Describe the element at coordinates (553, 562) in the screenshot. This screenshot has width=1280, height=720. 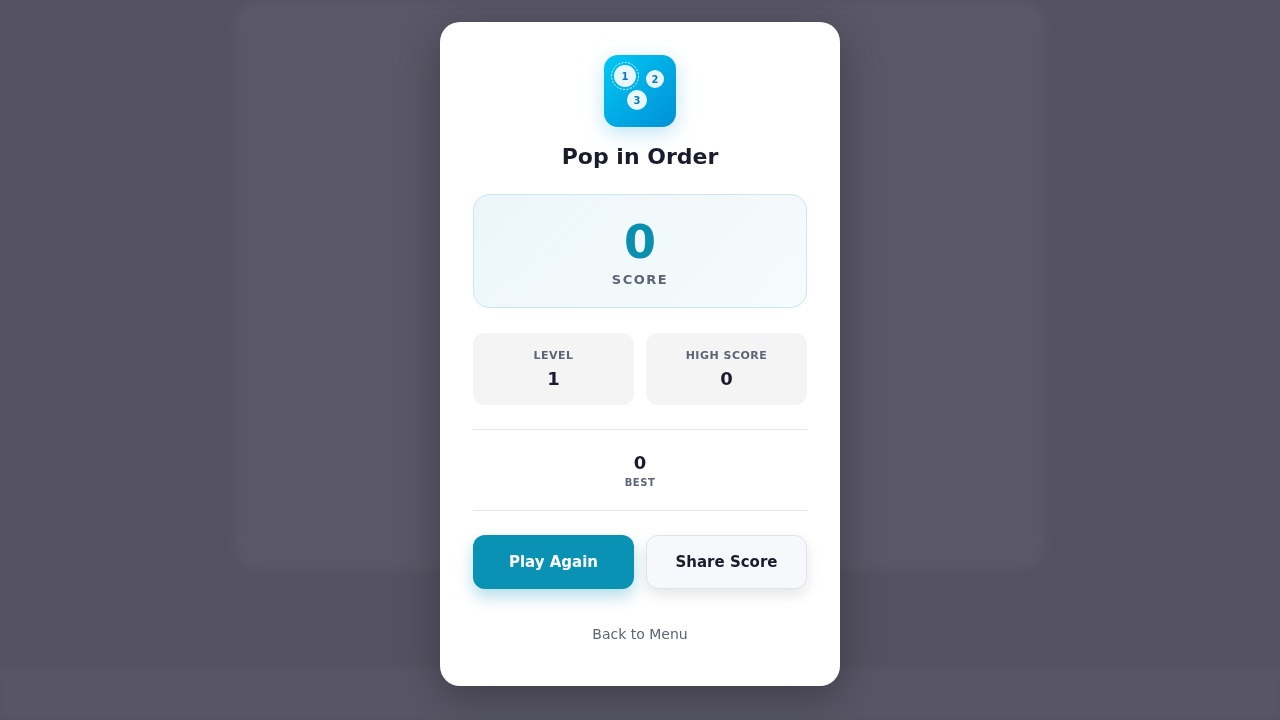
I see `play-again-button: Play Again` at that location.